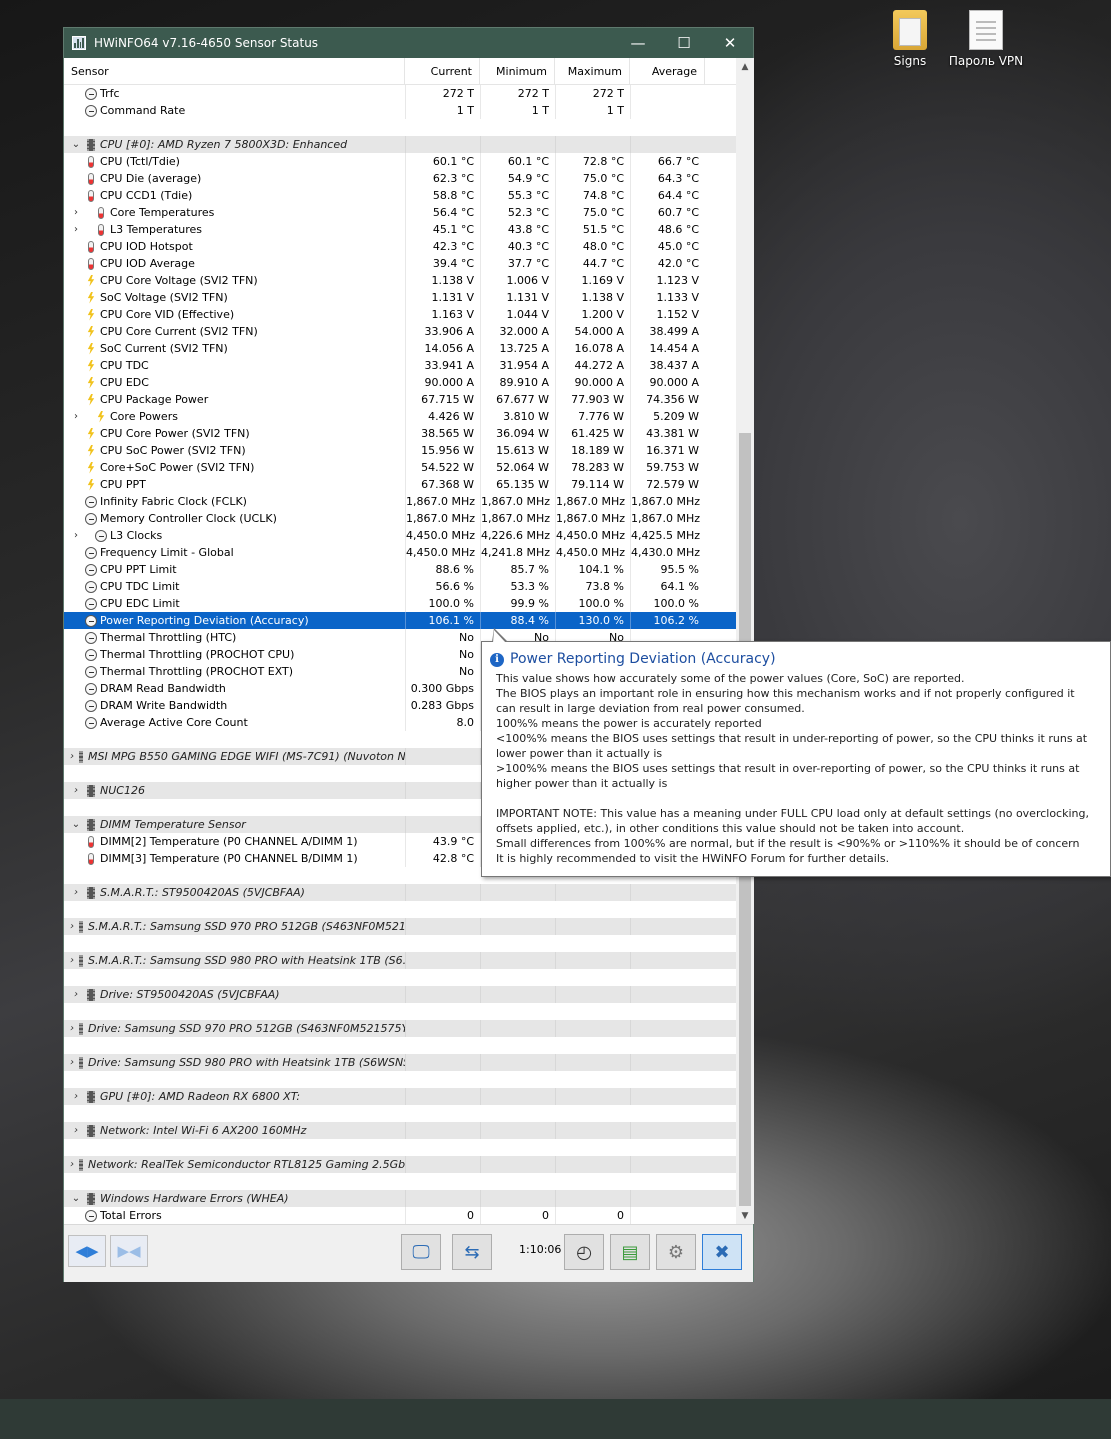  What do you see at coordinates (91, 246) in the screenshot?
I see `thermometer-icon` at bounding box center [91, 246].